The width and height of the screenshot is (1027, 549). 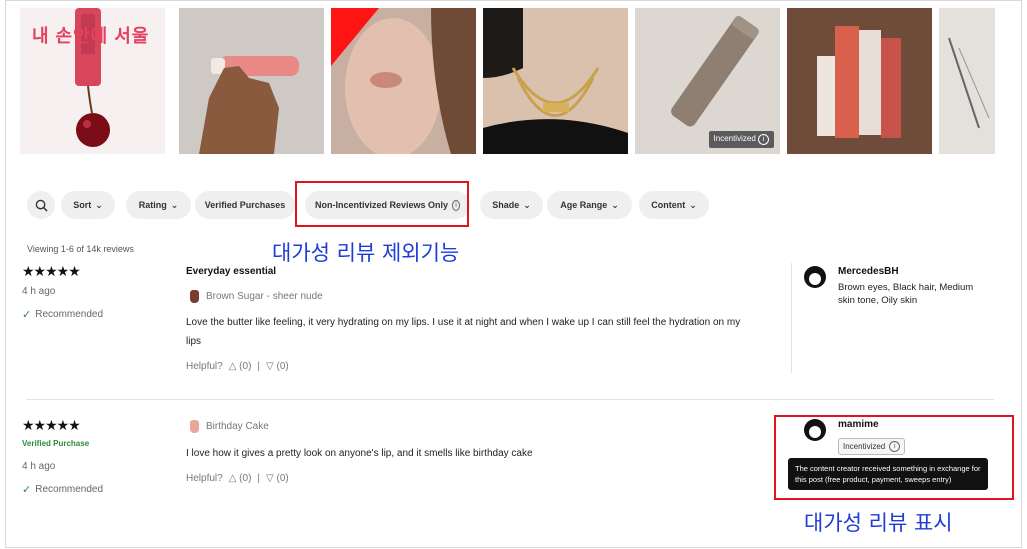 I want to click on photo-beige-tube: Incentivized i, so click(x=707, y=81).